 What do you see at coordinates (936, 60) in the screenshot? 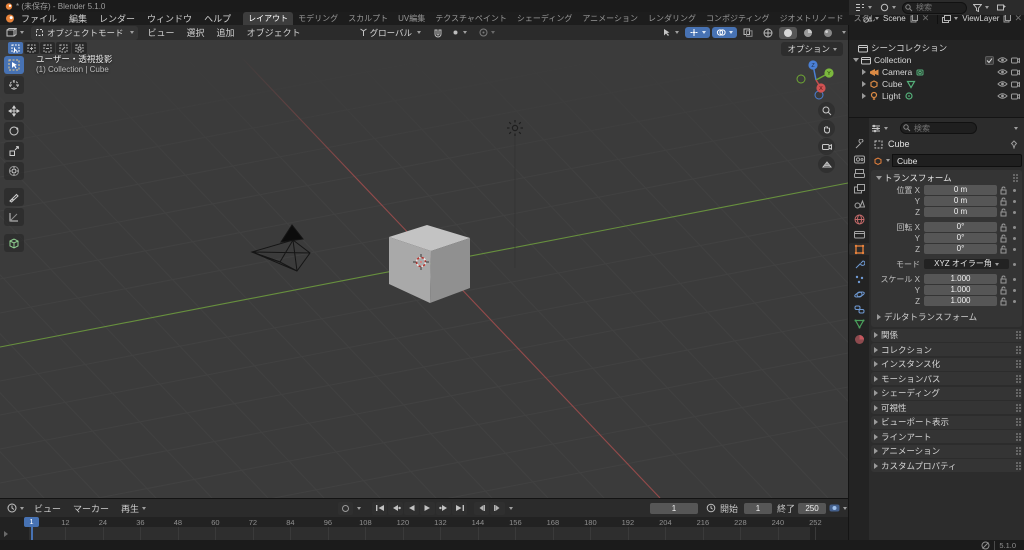
I see `collection-row: Collection` at bounding box center [936, 60].